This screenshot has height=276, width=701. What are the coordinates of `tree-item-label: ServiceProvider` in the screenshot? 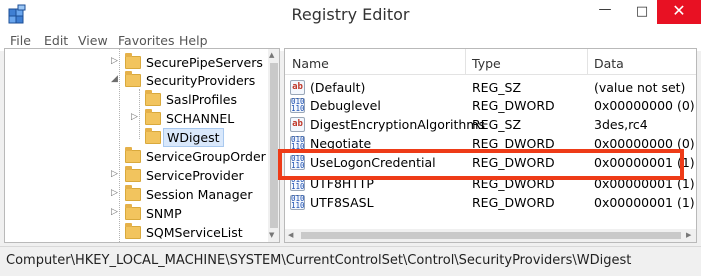 It's located at (195, 175).